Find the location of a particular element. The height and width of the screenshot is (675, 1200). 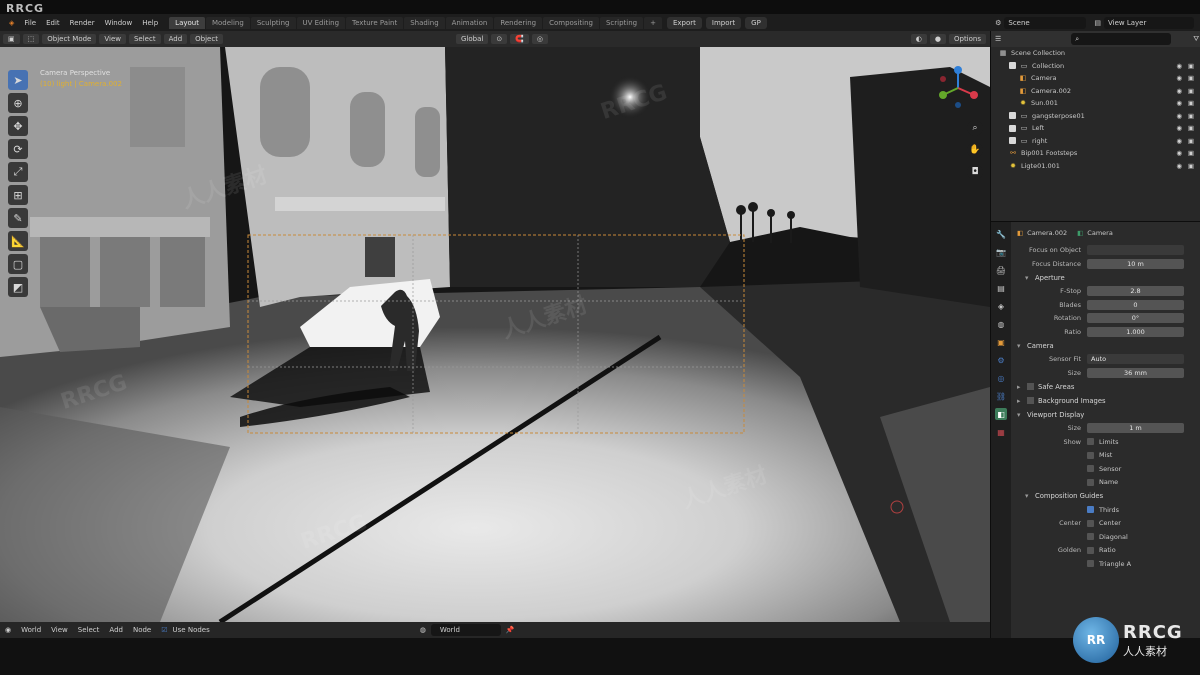

diagonal-checkbox is located at coordinates (1090, 537).